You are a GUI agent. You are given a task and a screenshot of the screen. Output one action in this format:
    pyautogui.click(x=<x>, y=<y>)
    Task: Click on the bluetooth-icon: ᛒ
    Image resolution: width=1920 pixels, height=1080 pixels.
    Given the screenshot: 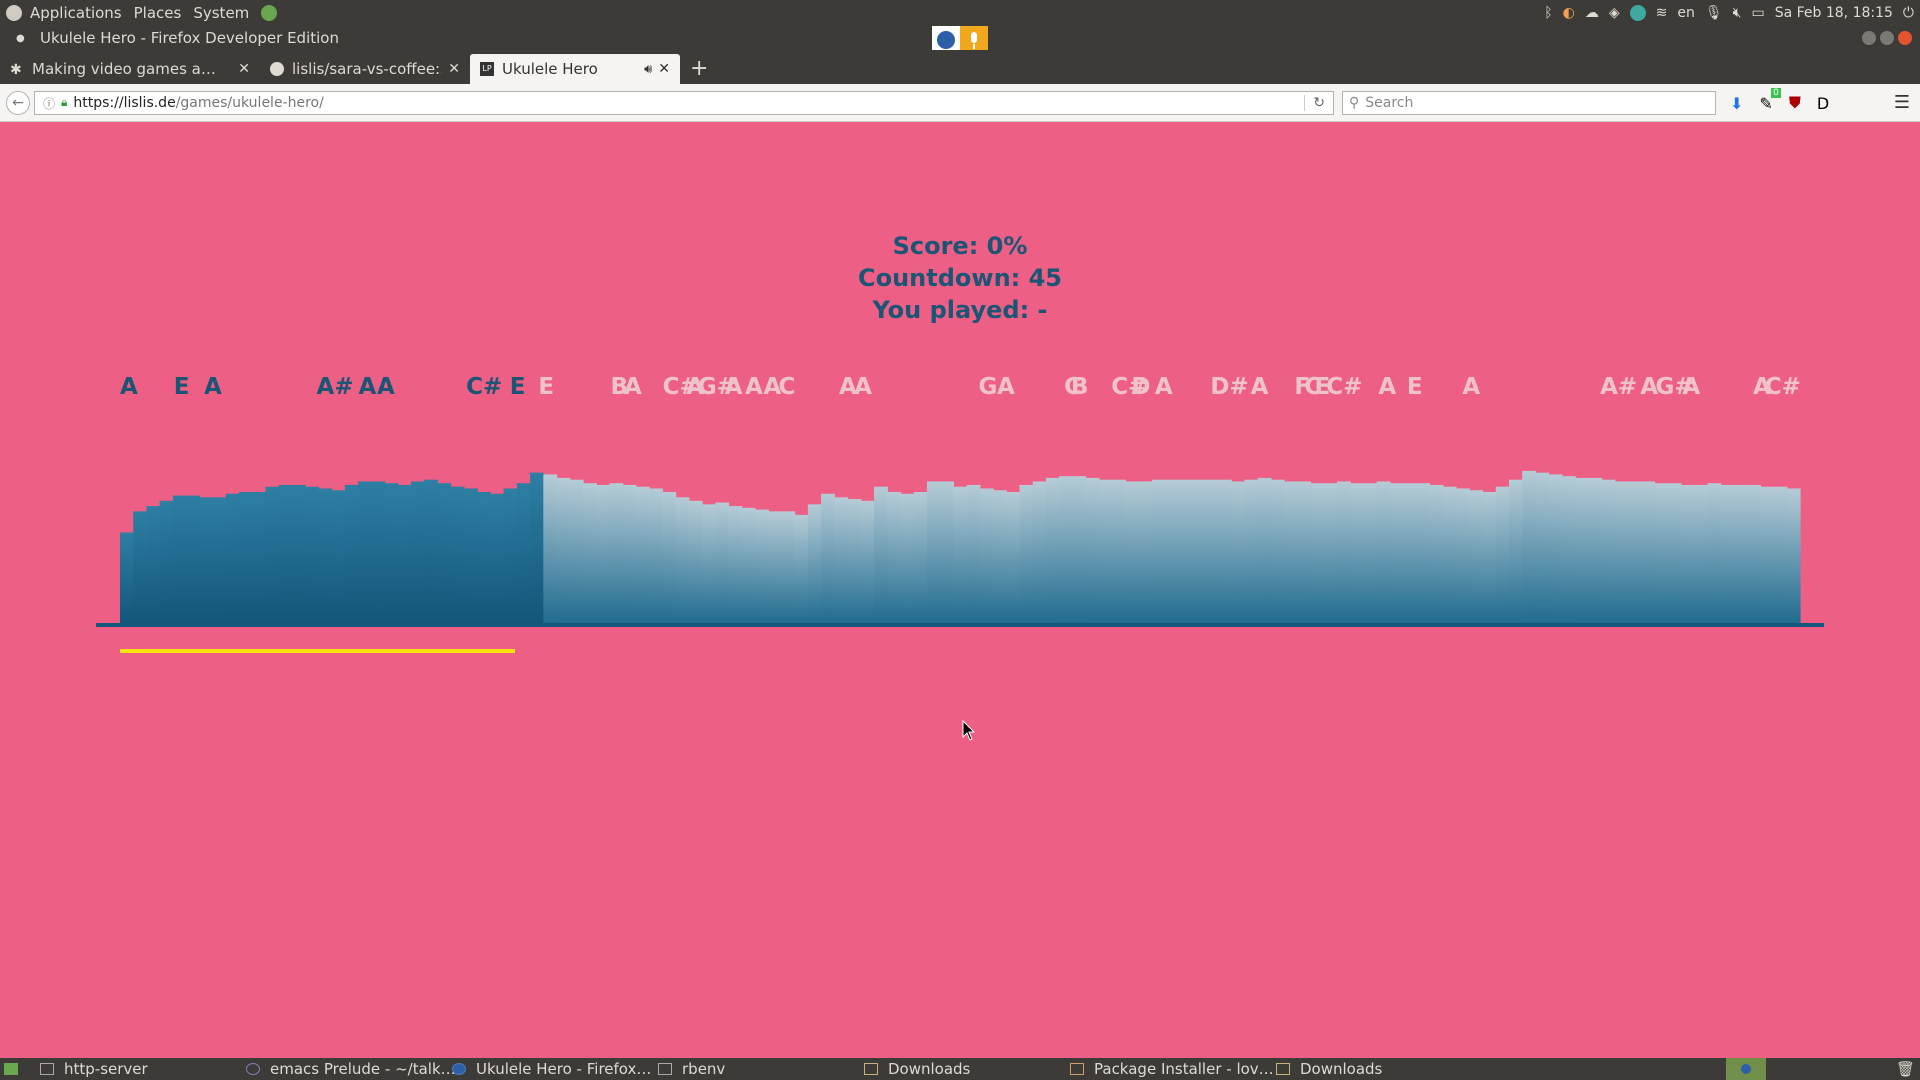 What is the action you would take?
    pyautogui.click(x=1548, y=13)
    